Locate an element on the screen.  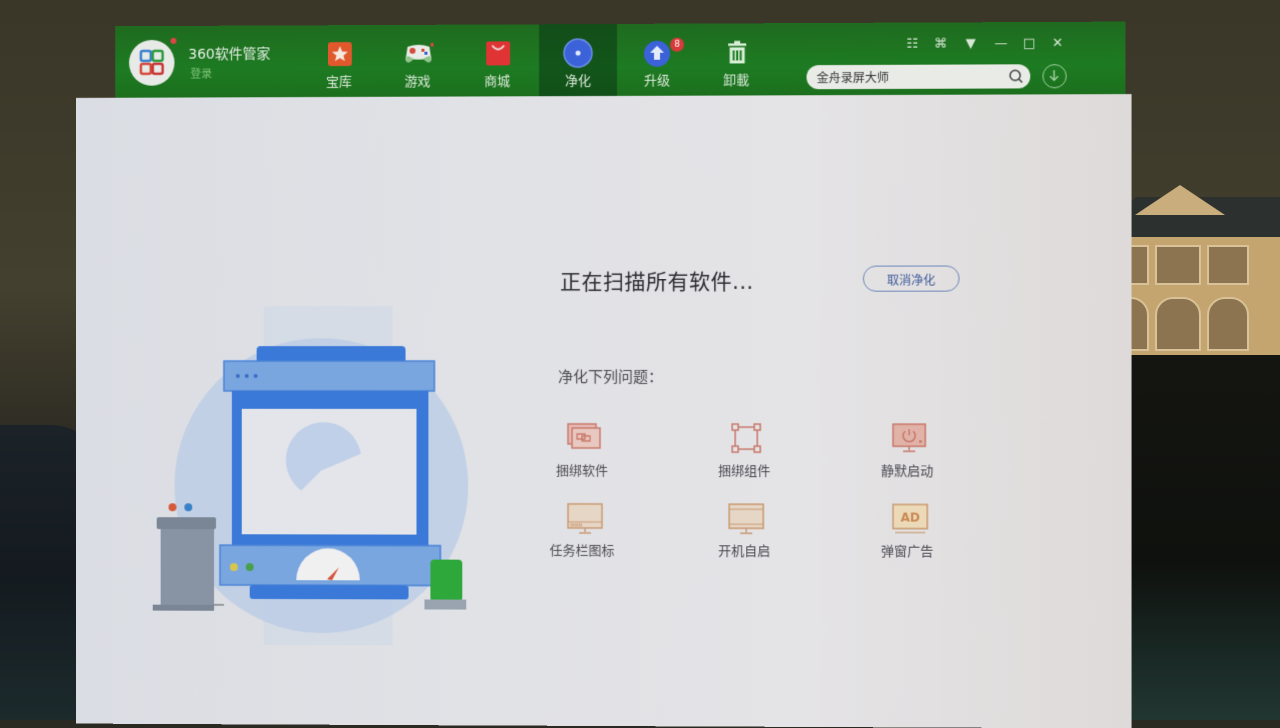
nav-store: 商城 is located at coordinates (497, 60).